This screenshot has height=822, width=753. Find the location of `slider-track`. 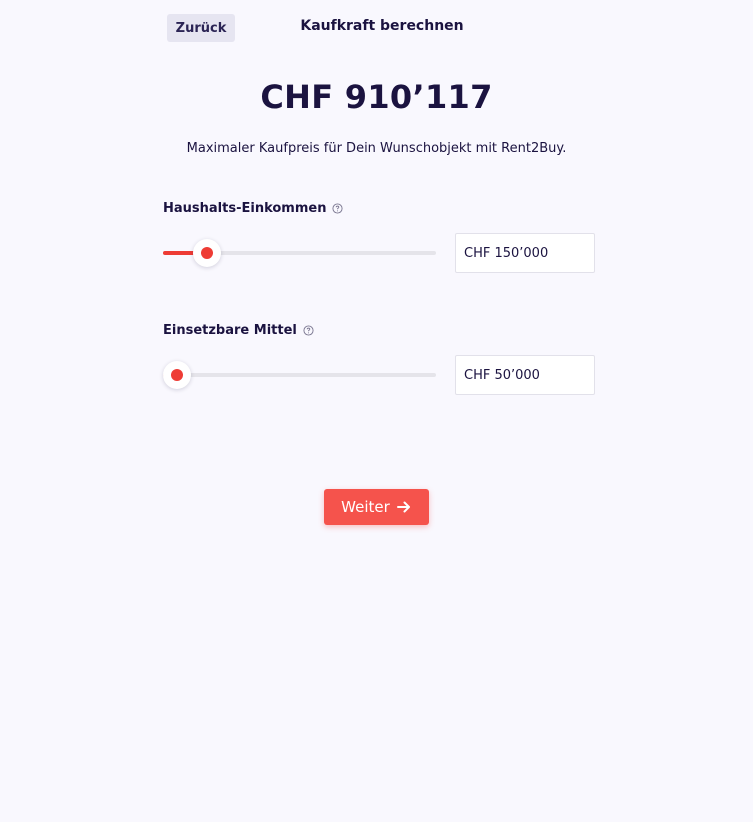

slider-track is located at coordinates (299, 375).